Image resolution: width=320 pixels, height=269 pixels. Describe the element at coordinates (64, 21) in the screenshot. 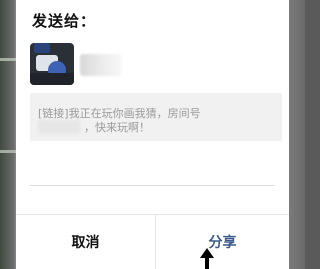

I see `dialog-title: 发送给：` at that location.